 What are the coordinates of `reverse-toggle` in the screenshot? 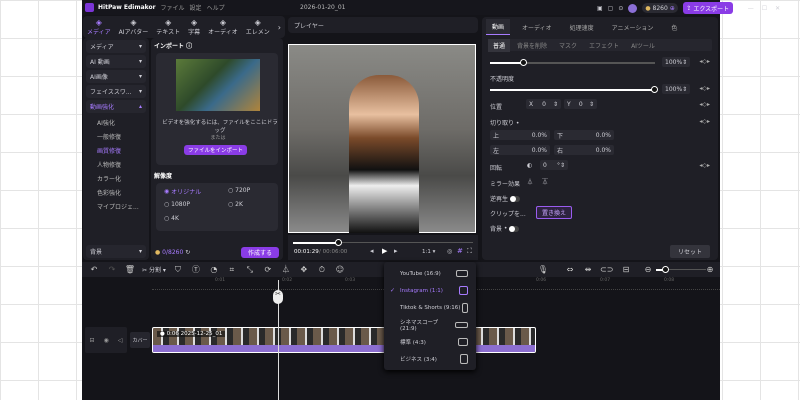 It's located at (515, 198).